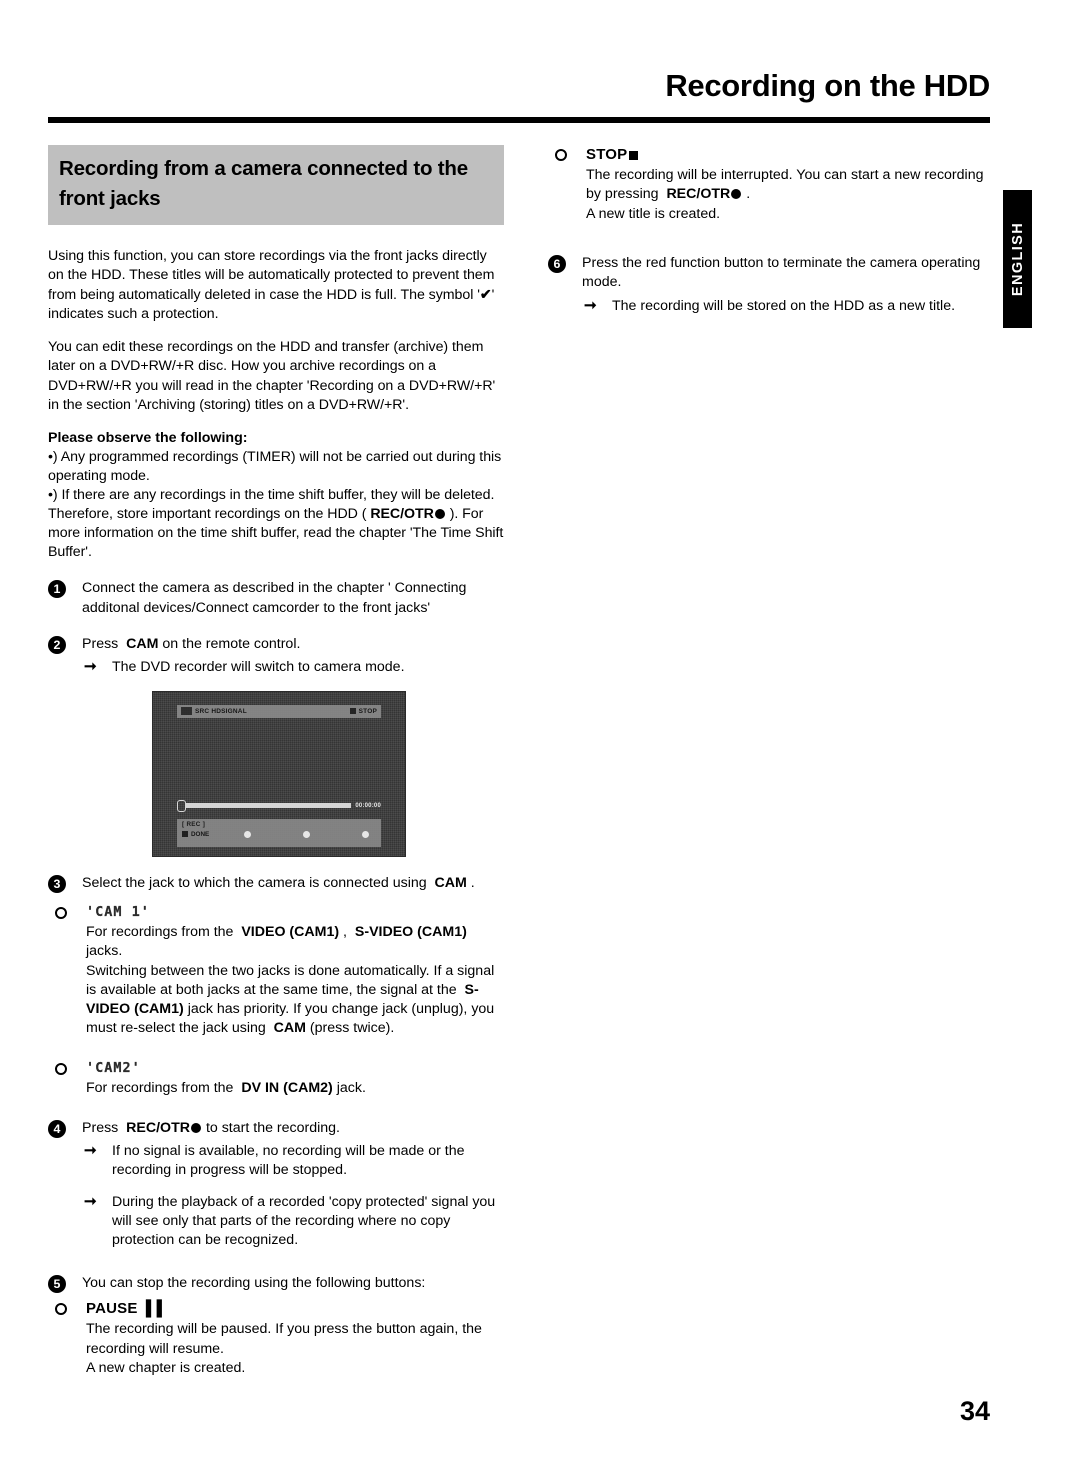  Describe the element at coordinates (57, 1128) in the screenshot. I see `step-4-number: 4` at that location.